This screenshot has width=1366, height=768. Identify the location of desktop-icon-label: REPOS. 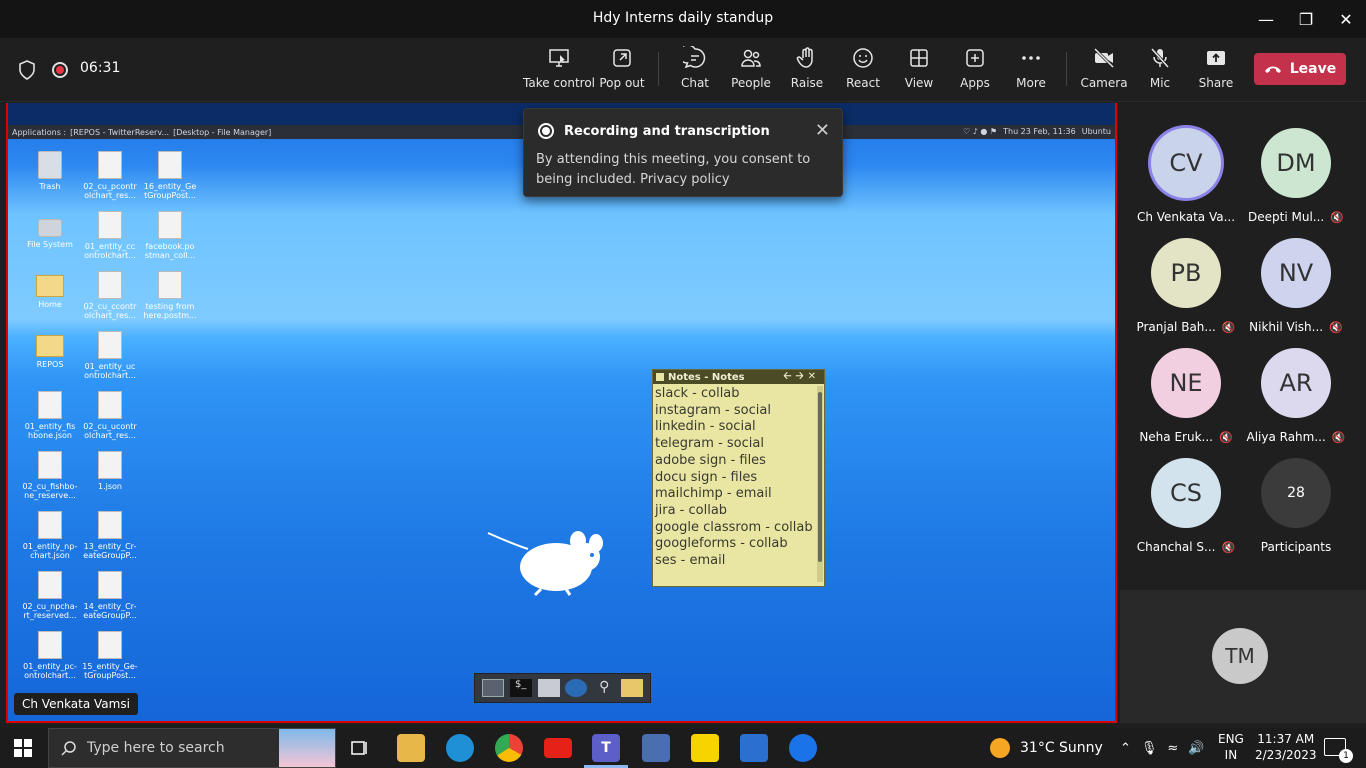
(50, 364).